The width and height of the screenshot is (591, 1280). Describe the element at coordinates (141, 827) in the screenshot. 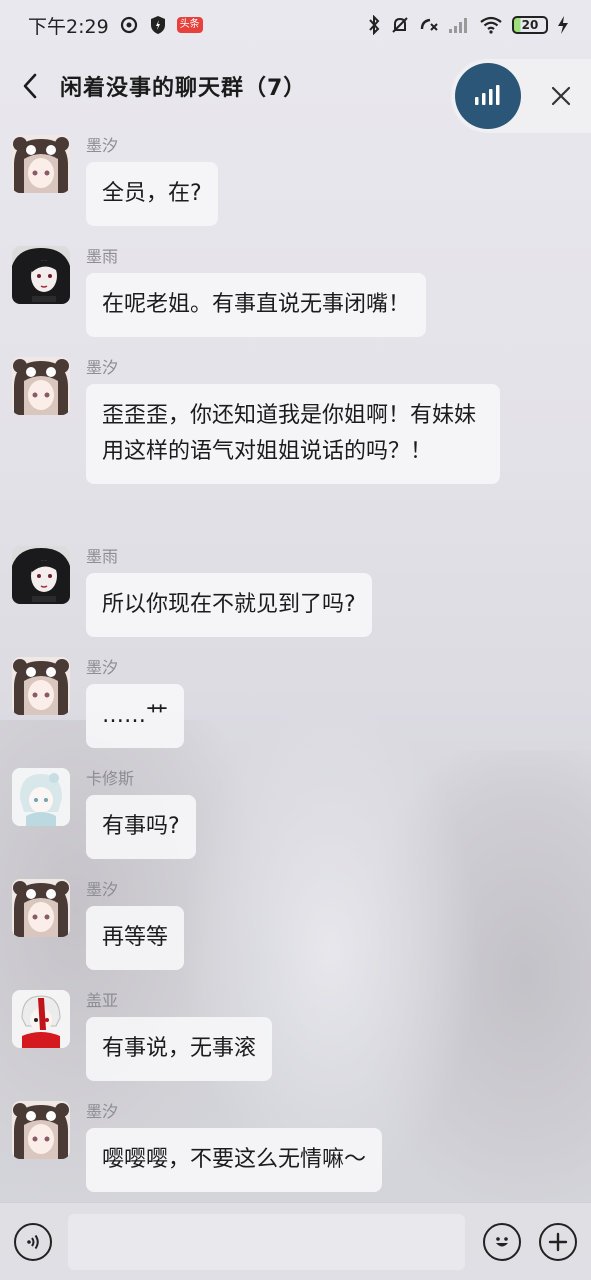

I see `message-bubble: 有事吗?` at that location.